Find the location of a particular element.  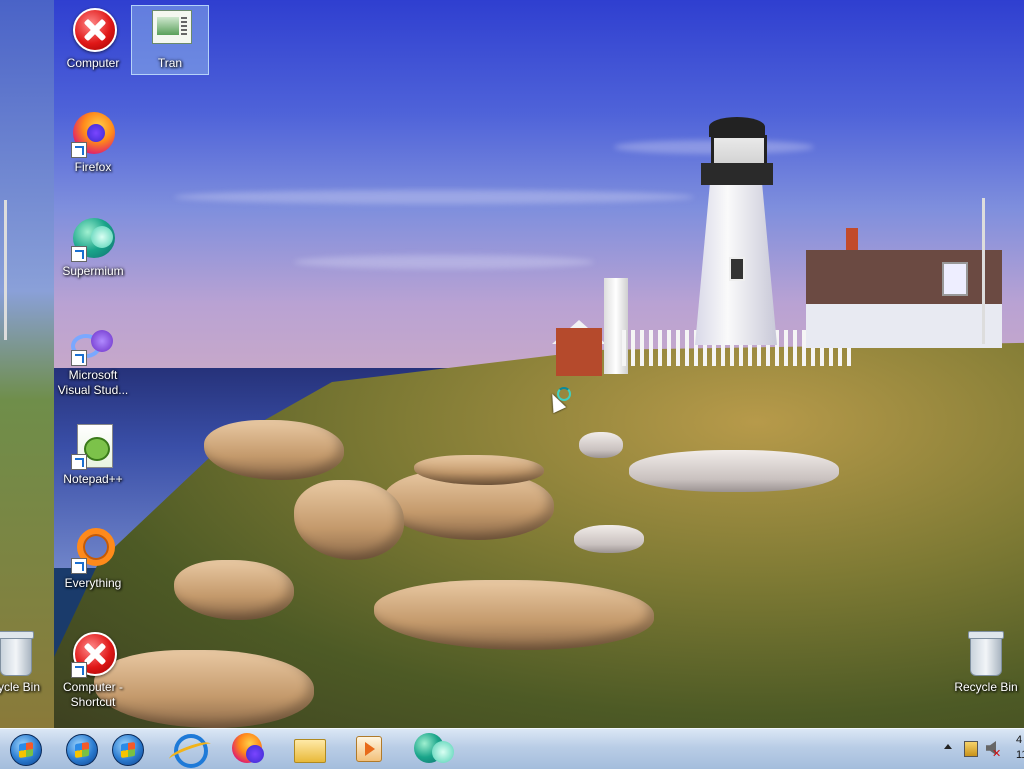

start-button is located at coordinates (24, 749).